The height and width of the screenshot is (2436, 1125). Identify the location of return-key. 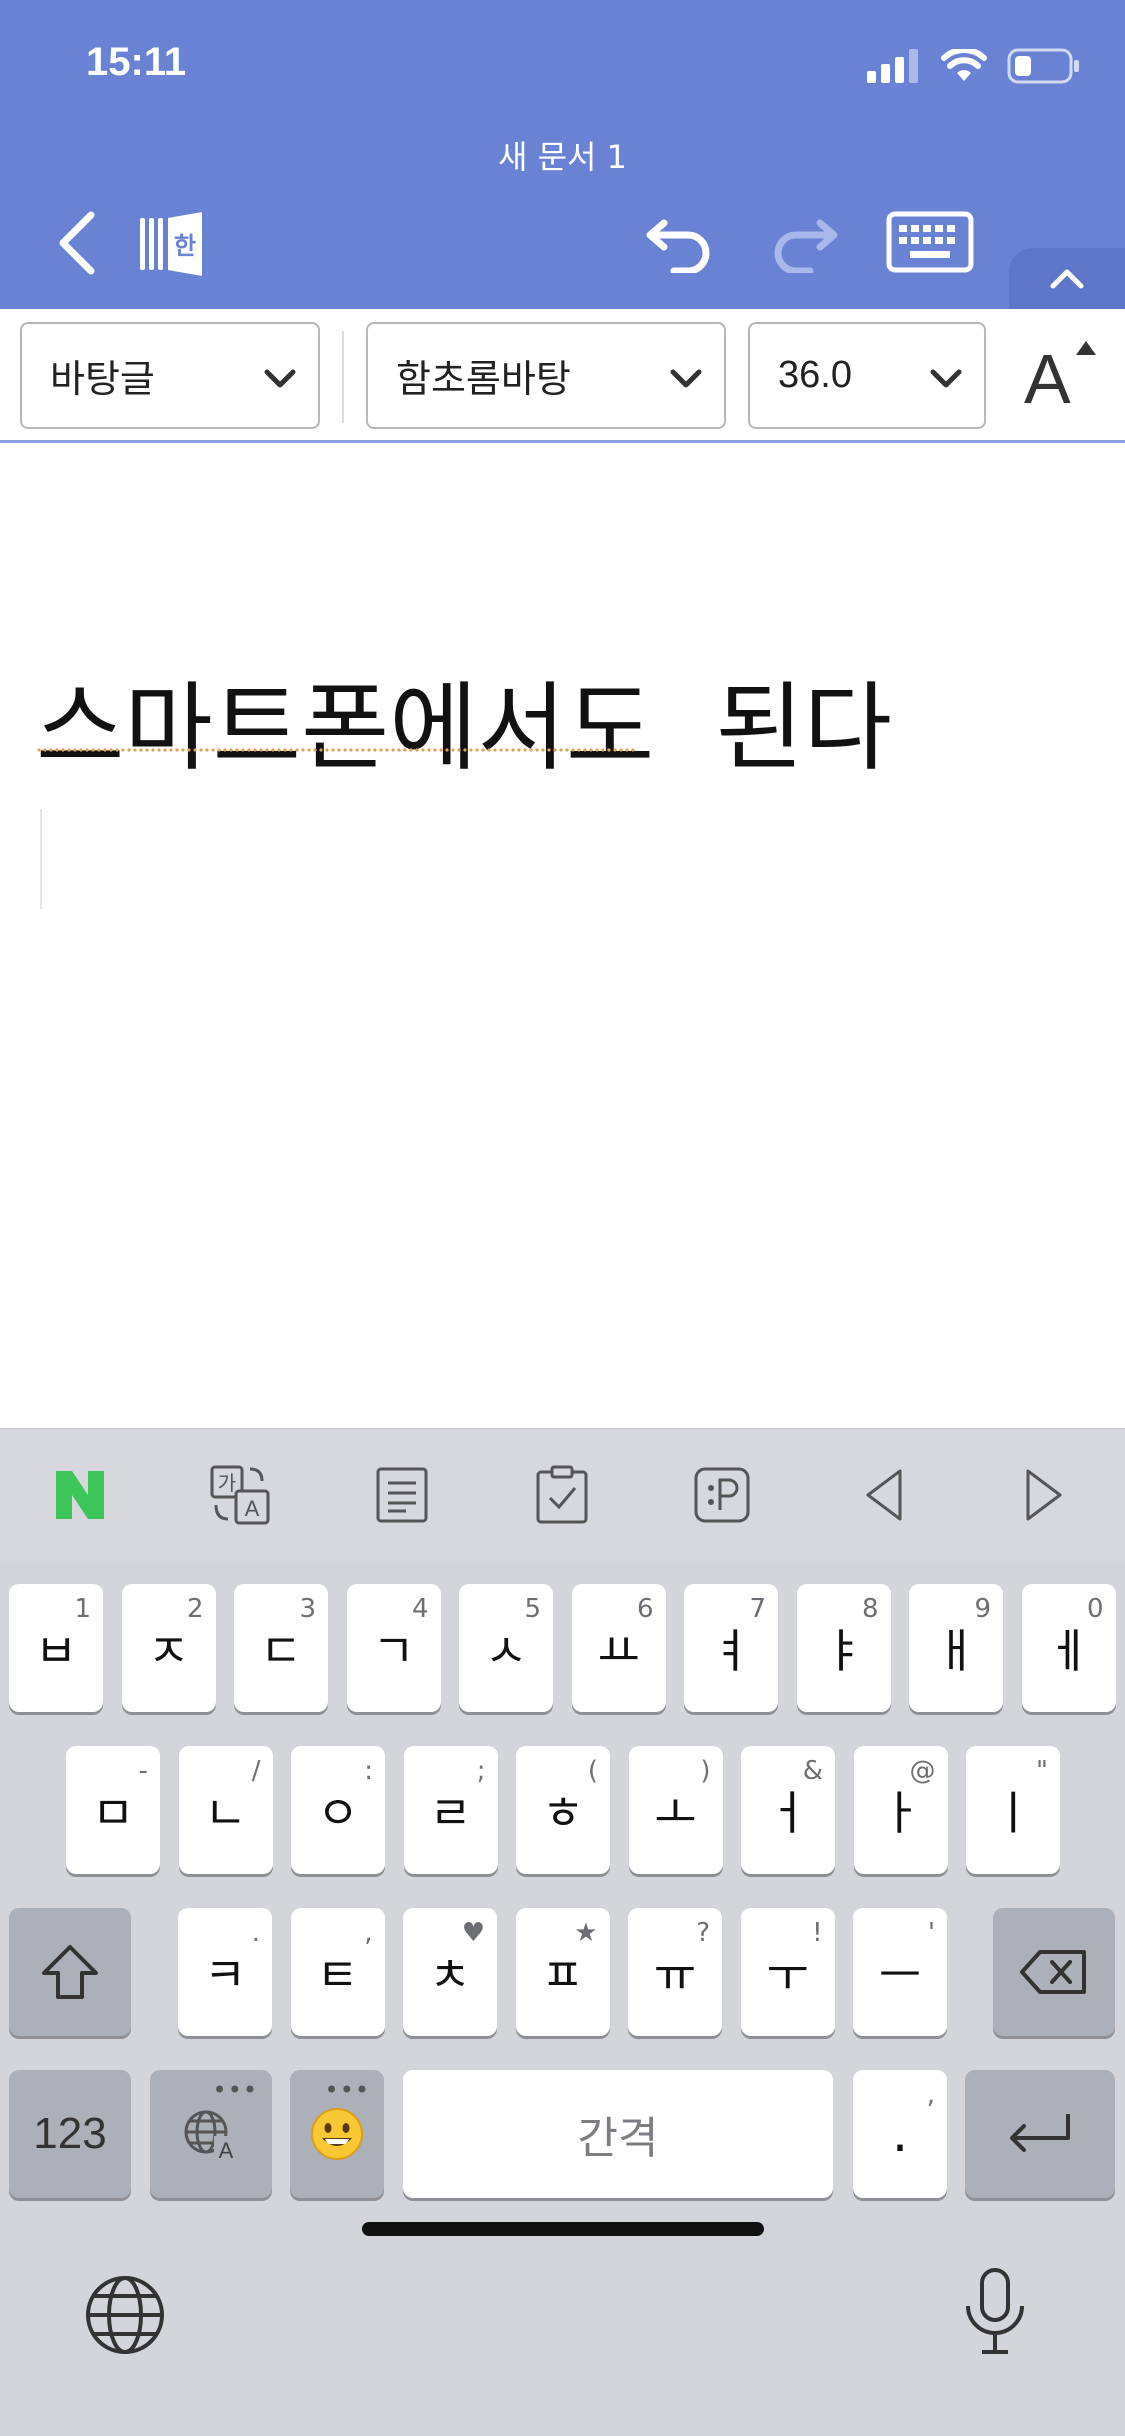
(1040, 2134).